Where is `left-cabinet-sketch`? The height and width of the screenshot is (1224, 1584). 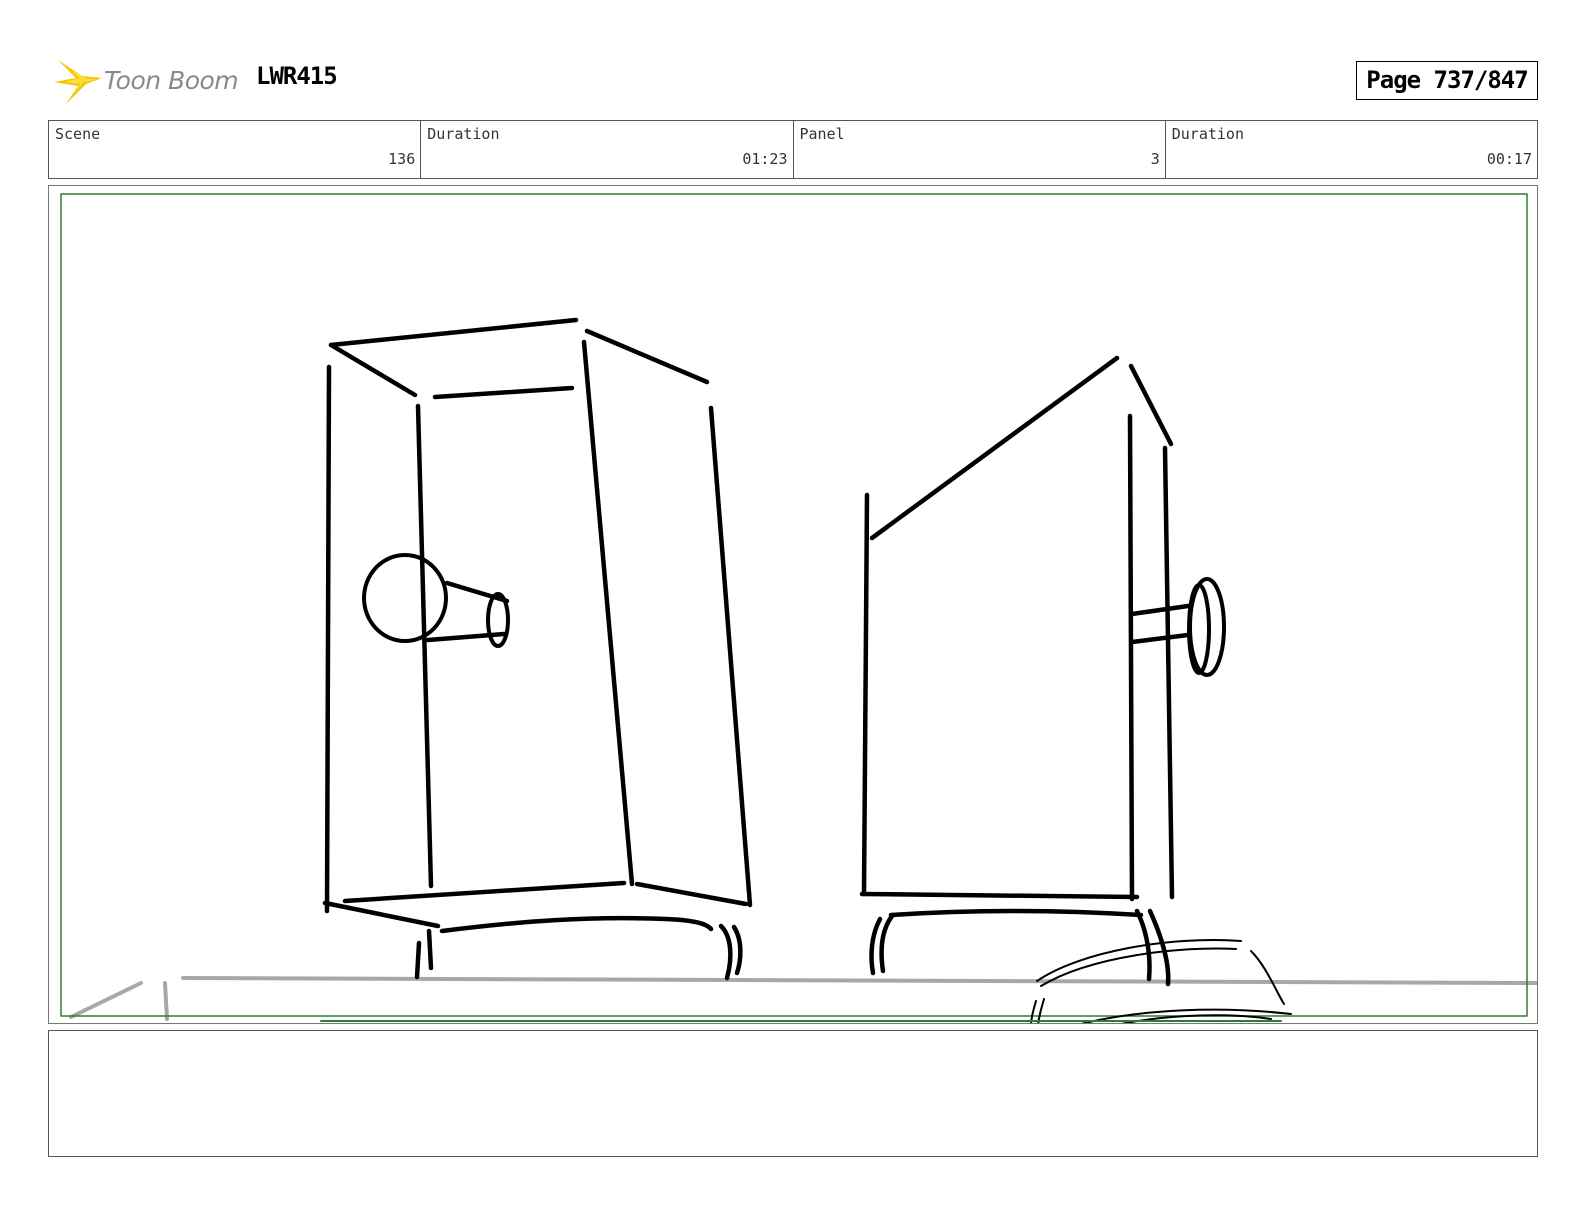
left-cabinet-sketch is located at coordinates (537, 649).